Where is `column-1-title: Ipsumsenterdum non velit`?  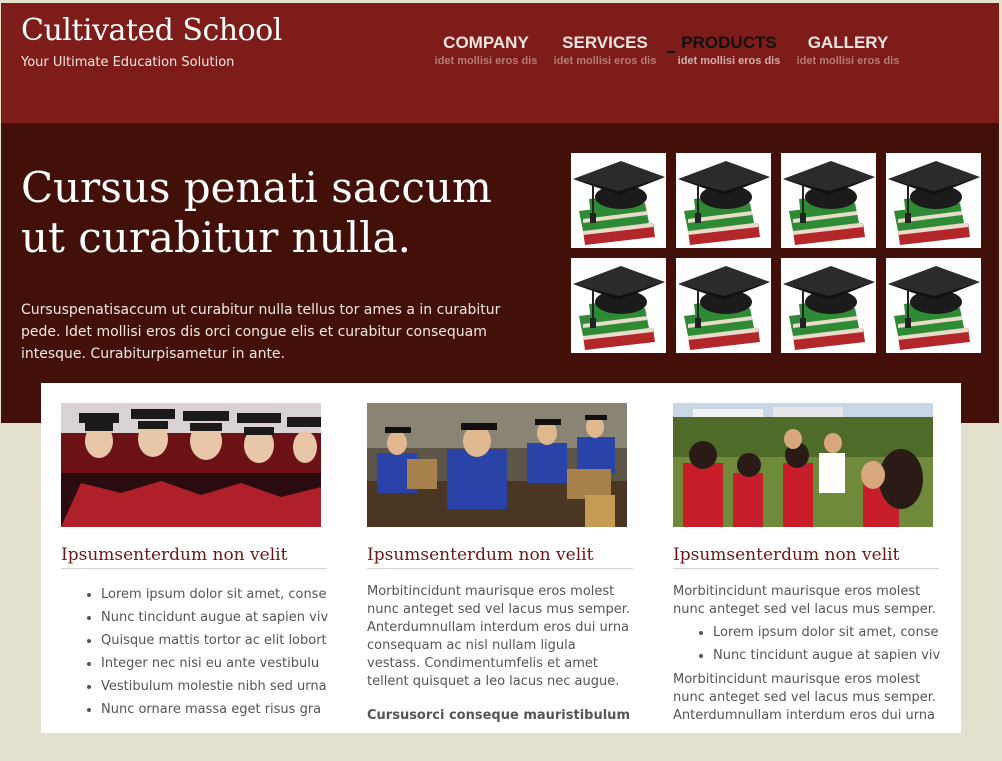 column-1-title: Ipsumsenterdum non velit is located at coordinates (194, 557).